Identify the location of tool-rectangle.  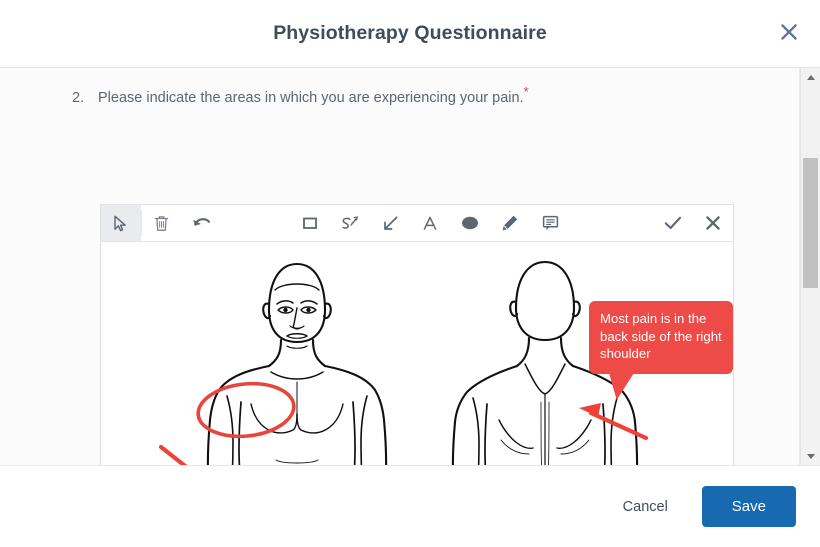
(310, 223).